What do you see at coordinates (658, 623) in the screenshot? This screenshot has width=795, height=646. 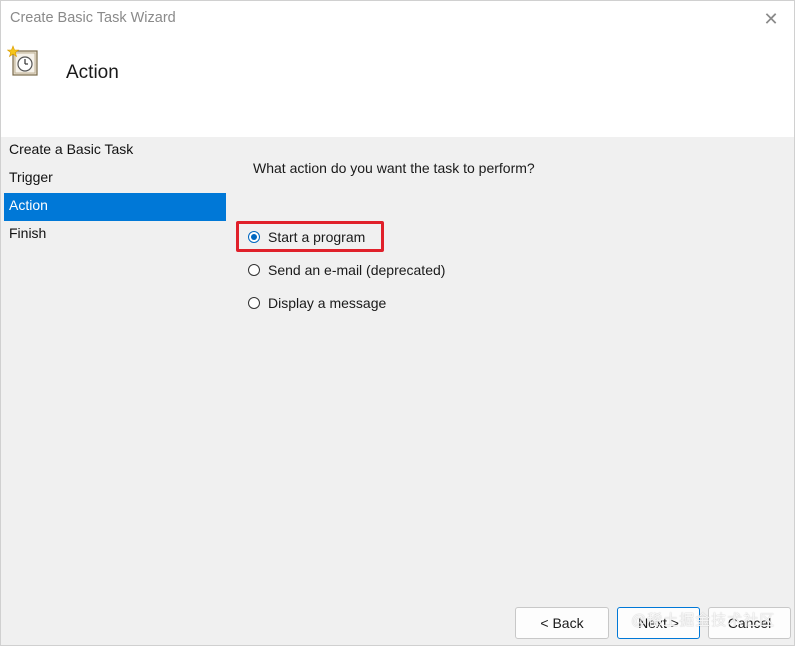 I see `next-button: Next >` at bounding box center [658, 623].